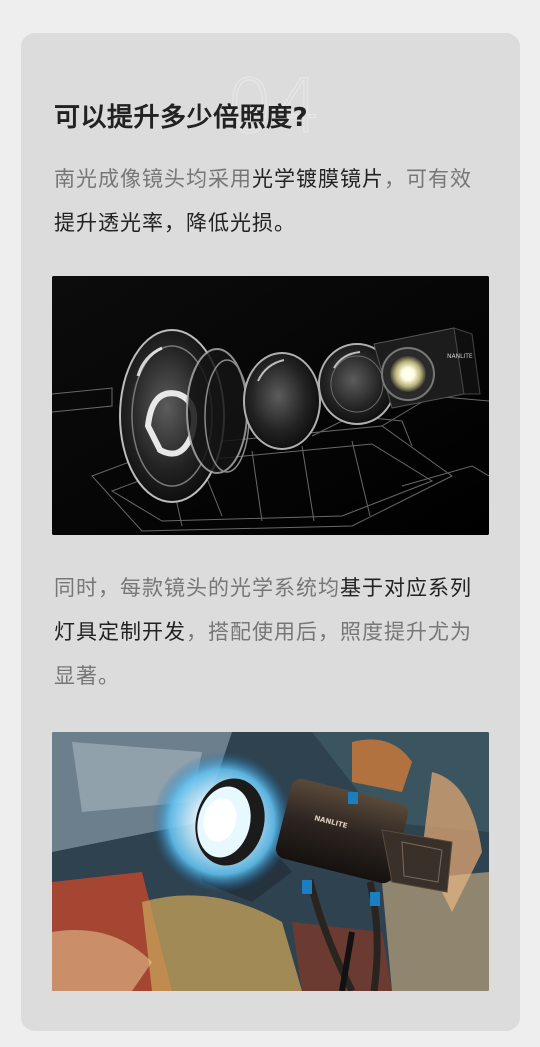 The height and width of the screenshot is (1047, 540). What do you see at coordinates (318, 179) in the screenshot?
I see `highlight-text: 光学镀膜镜片` at bounding box center [318, 179].